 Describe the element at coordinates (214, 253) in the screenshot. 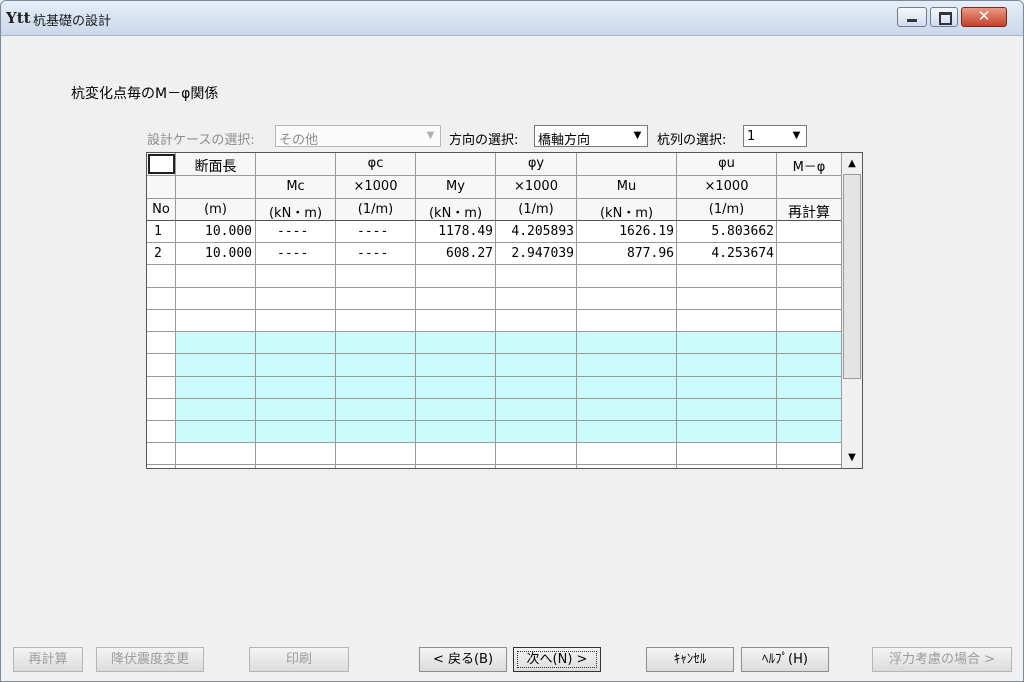

I see `row-2-length: 10.000` at that location.